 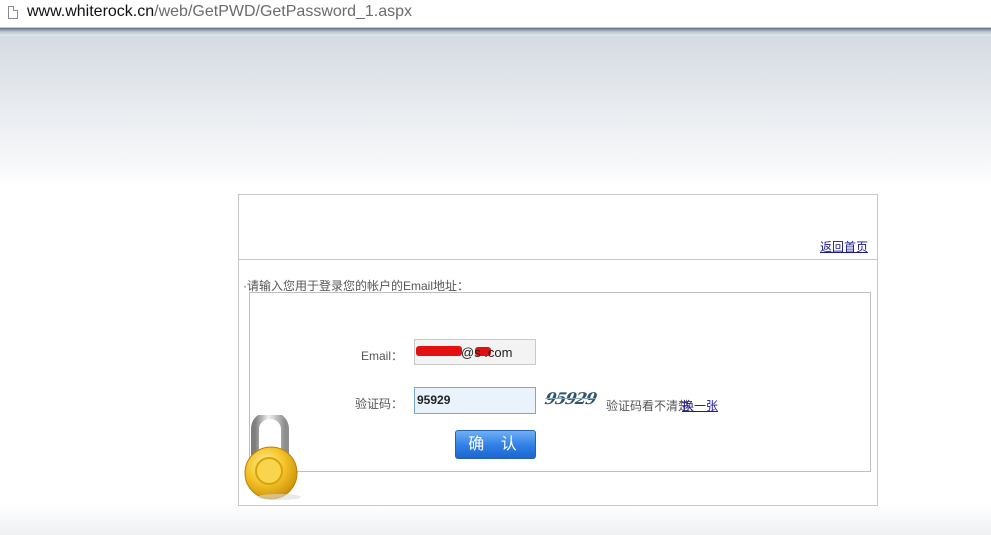 What do you see at coordinates (475, 400) in the screenshot?
I see `captcha-input: 95929` at bounding box center [475, 400].